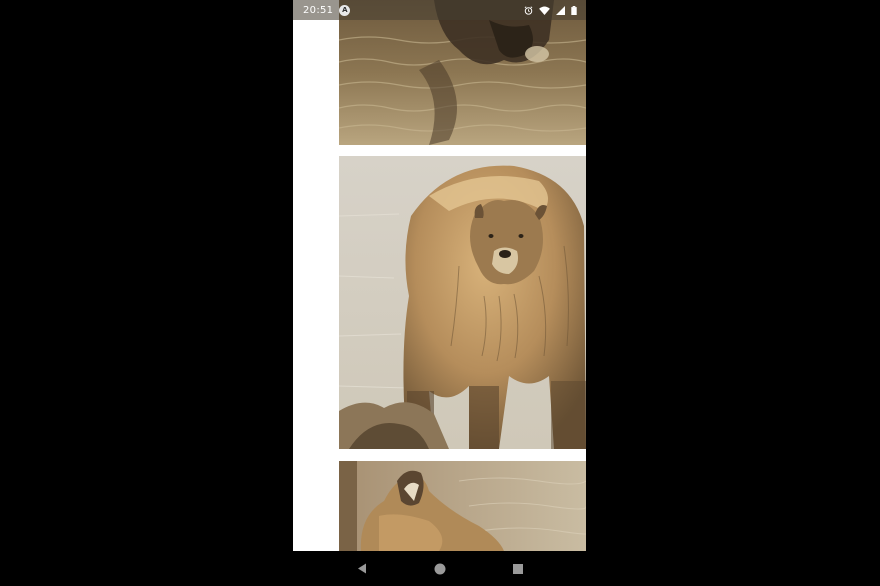 This screenshot has width=880, height=586. Describe the element at coordinates (528, 10) in the screenshot. I see `alarm-icon` at that location.